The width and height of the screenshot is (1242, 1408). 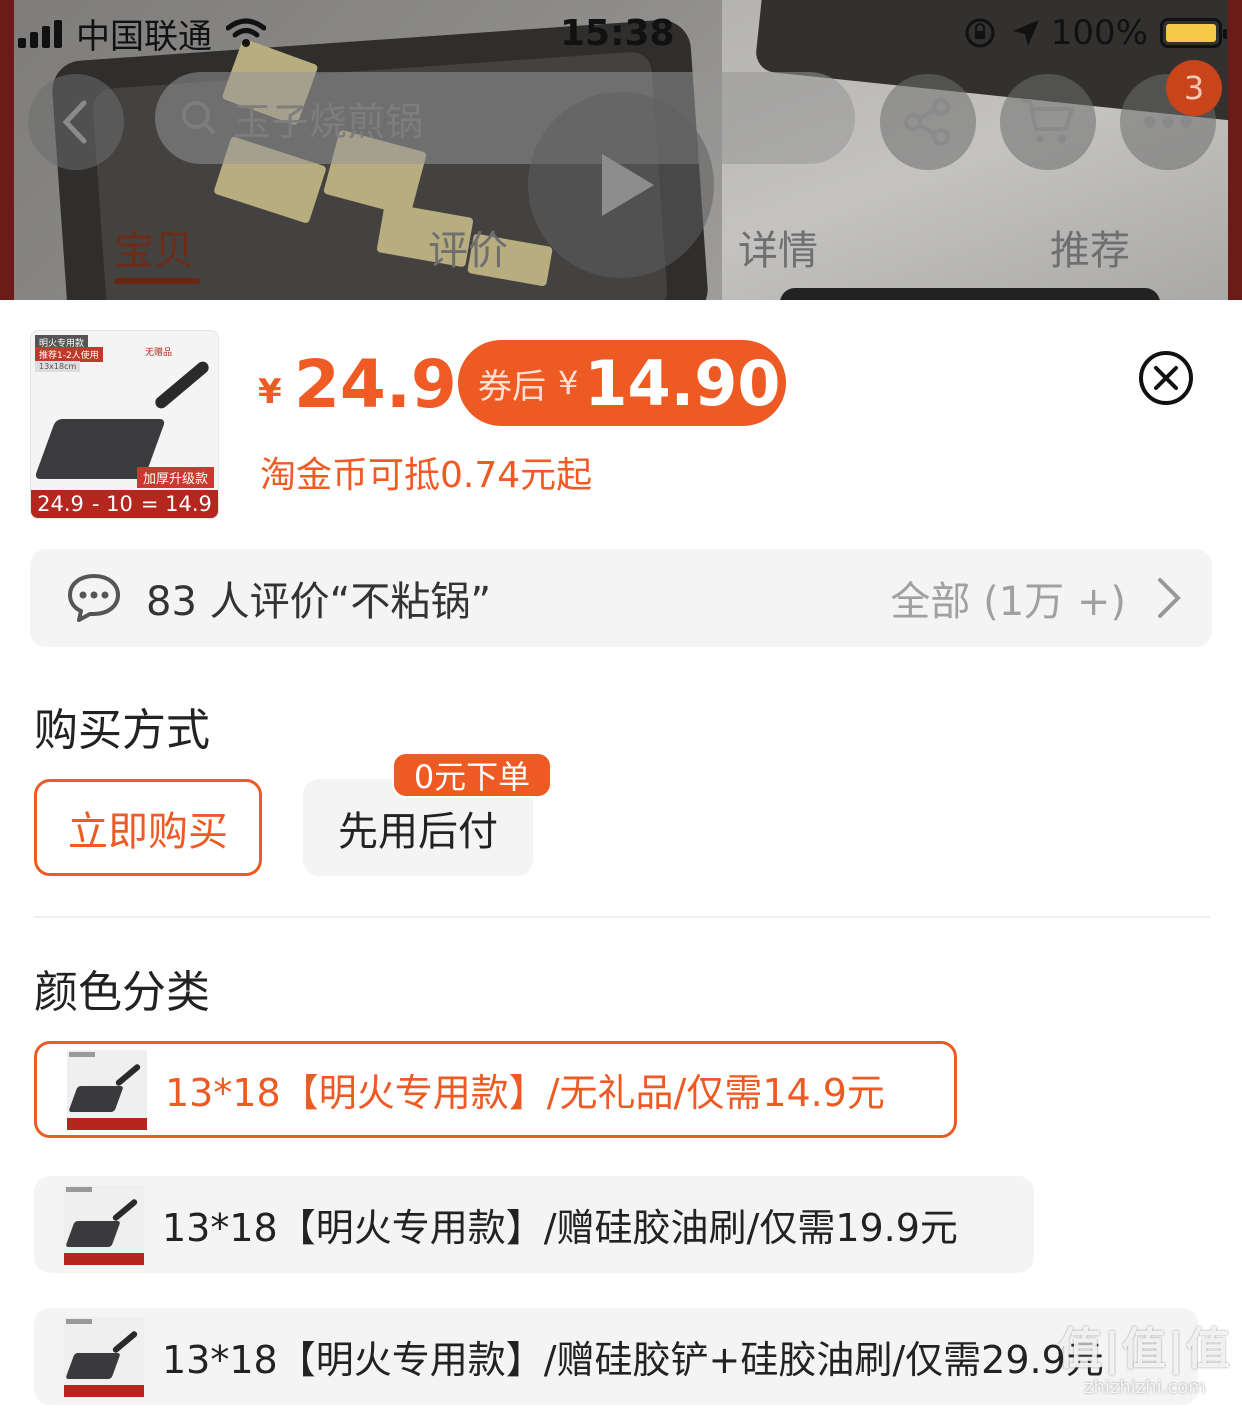 I want to click on color-option: 13*18【明火专用款】/赠硅胶铲+硅胶油刷/仅需29.9元, so click(x=616, y=1356).